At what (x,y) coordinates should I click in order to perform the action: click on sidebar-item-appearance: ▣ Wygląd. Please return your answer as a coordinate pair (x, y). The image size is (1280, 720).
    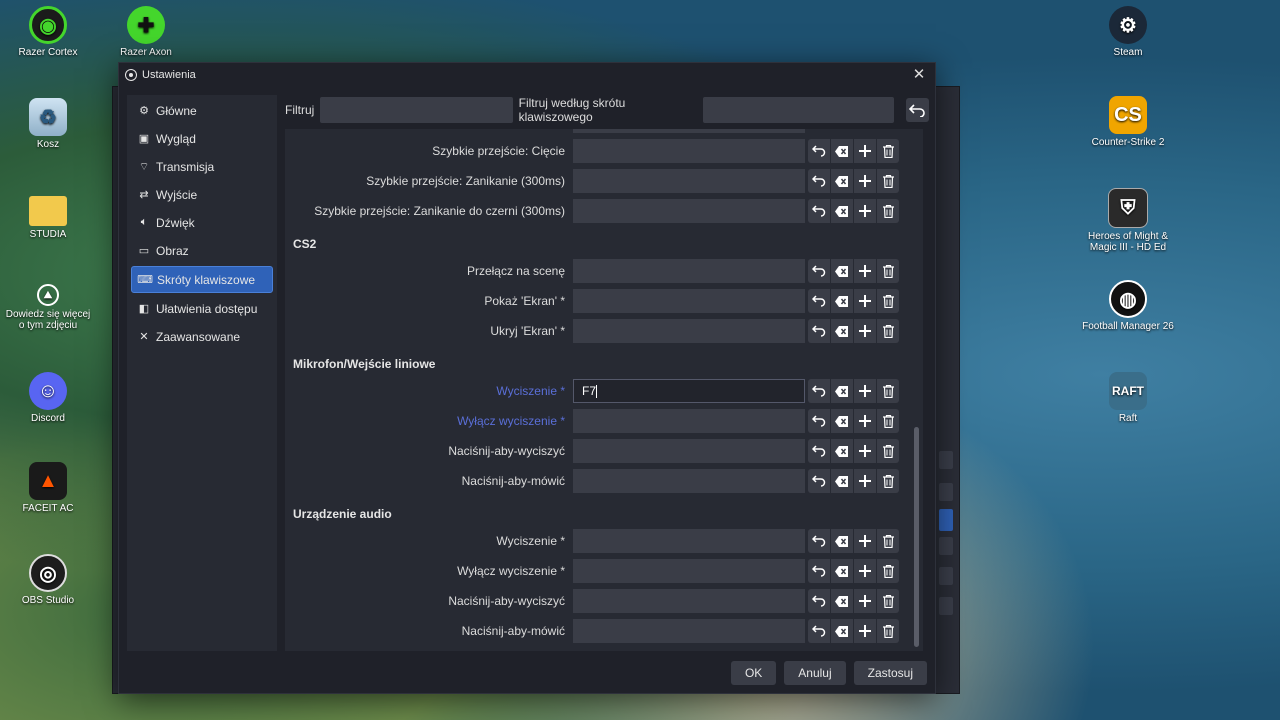
    Looking at the image, I should click on (202, 138).